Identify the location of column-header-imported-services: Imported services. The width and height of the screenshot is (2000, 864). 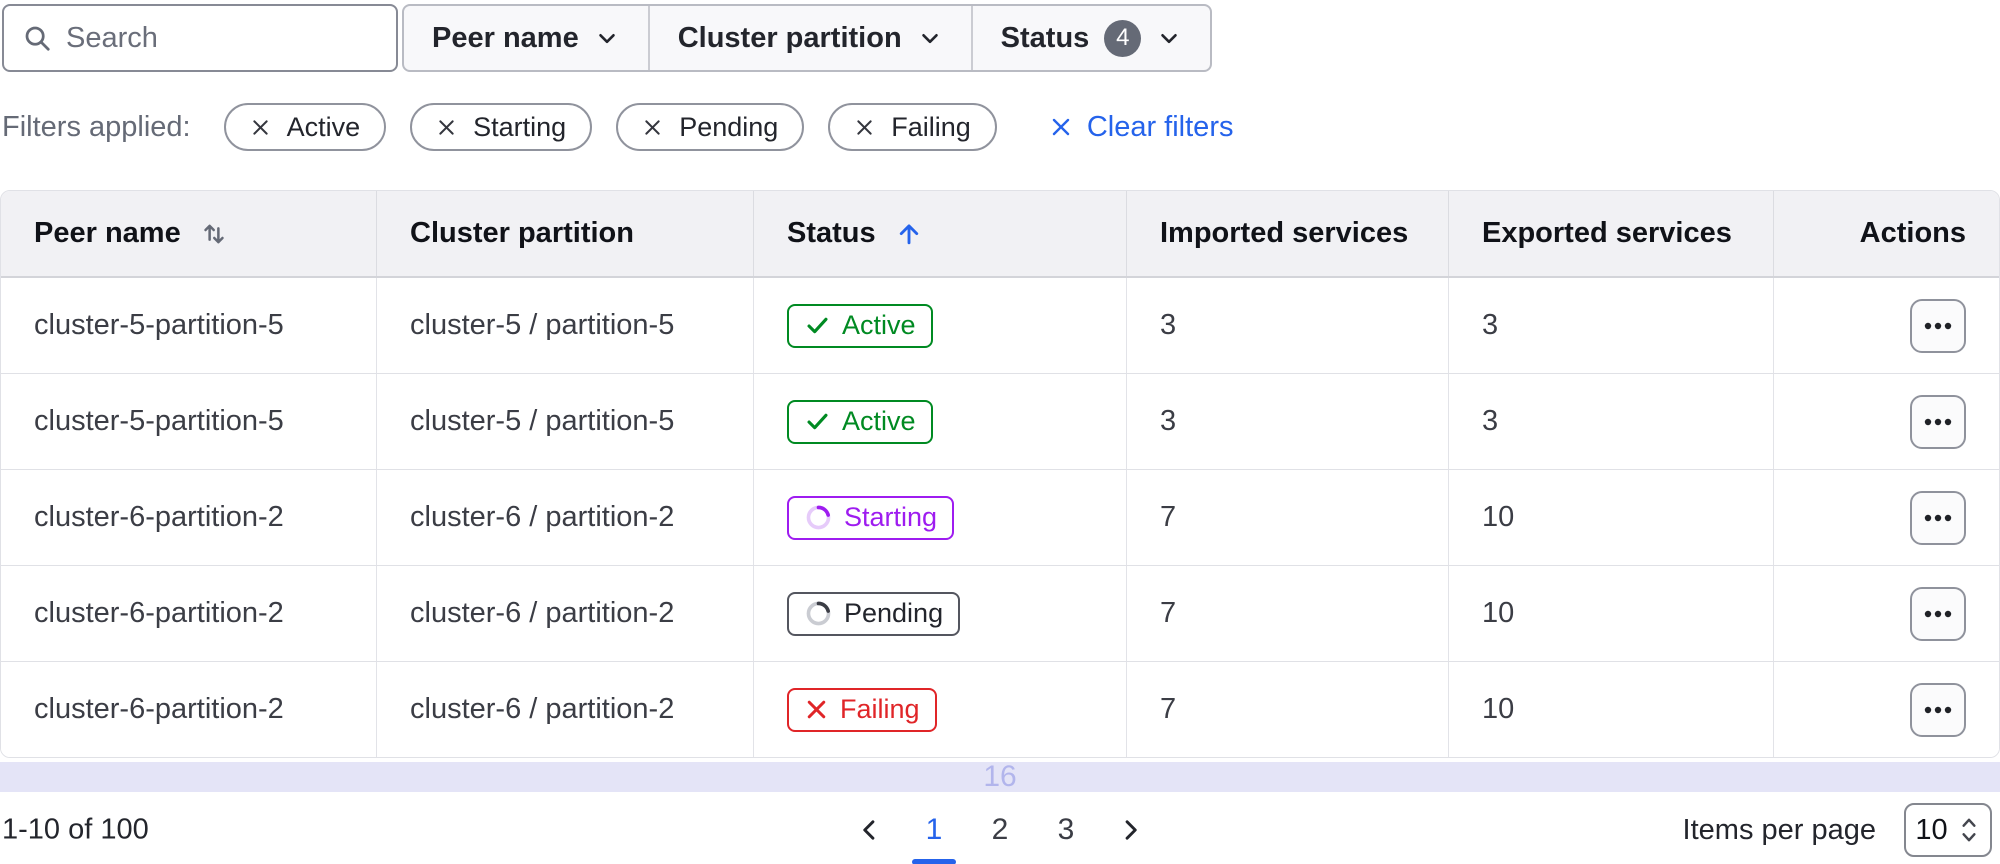
(1288, 233).